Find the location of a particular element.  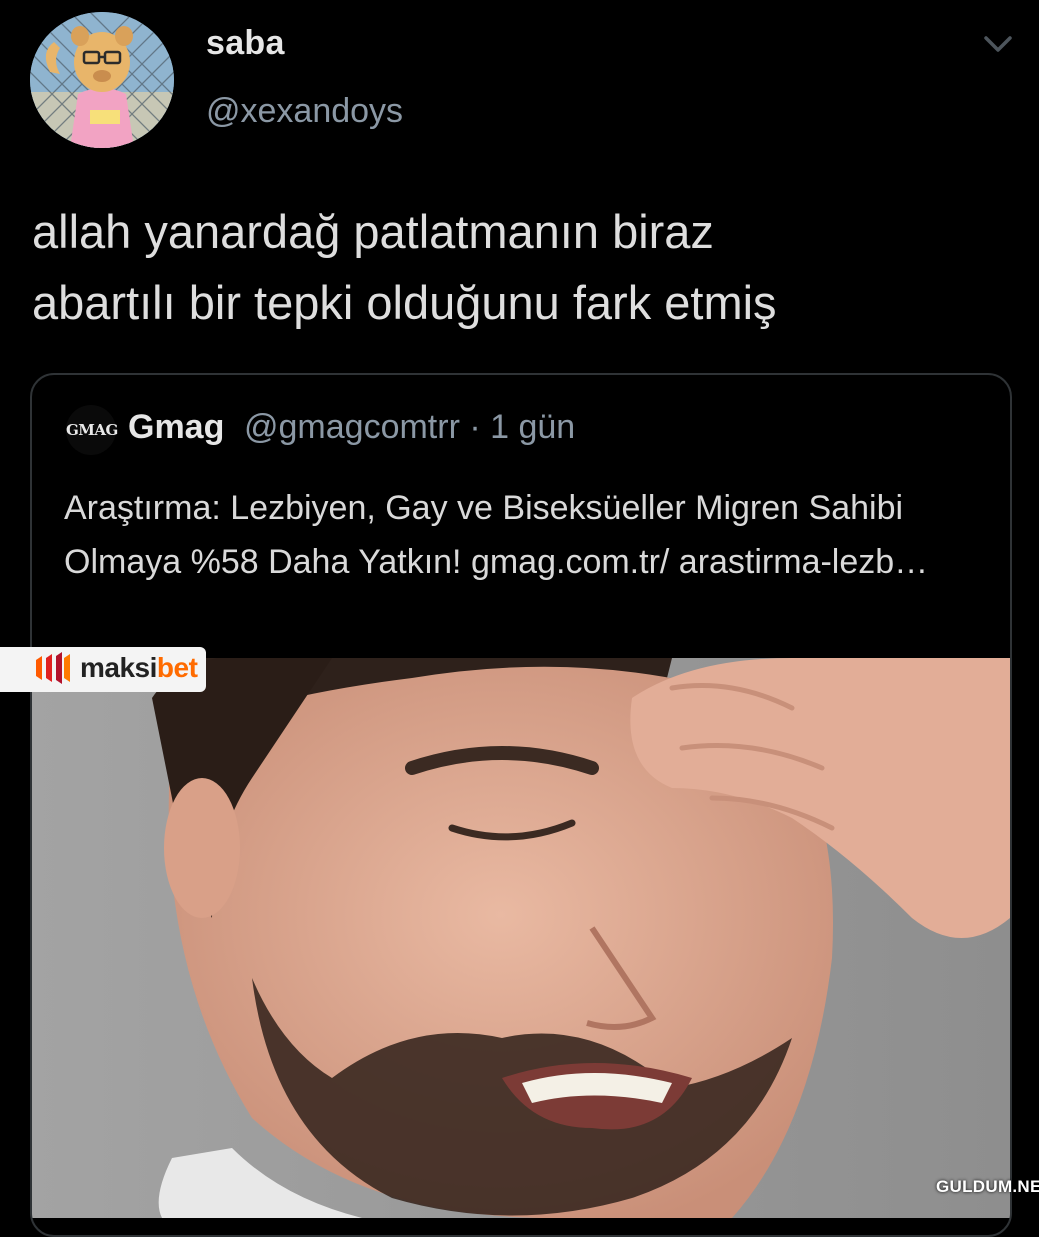

brand-prefix: maksi is located at coordinates (118, 667).